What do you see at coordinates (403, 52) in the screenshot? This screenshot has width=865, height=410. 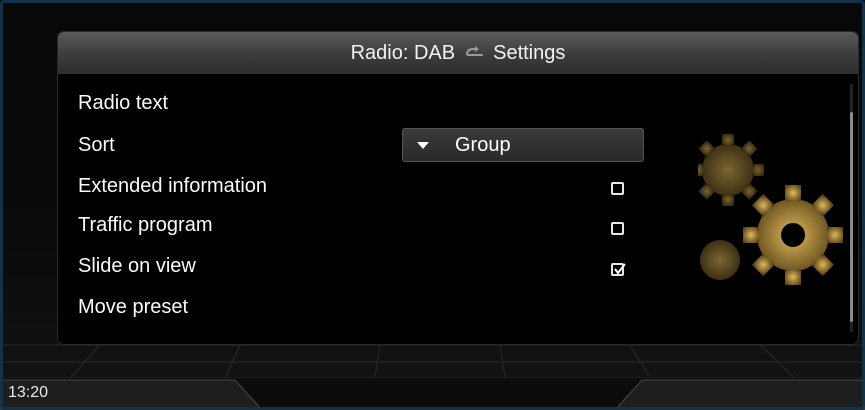 I see `header-source: Radio: DAB` at bounding box center [403, 52].